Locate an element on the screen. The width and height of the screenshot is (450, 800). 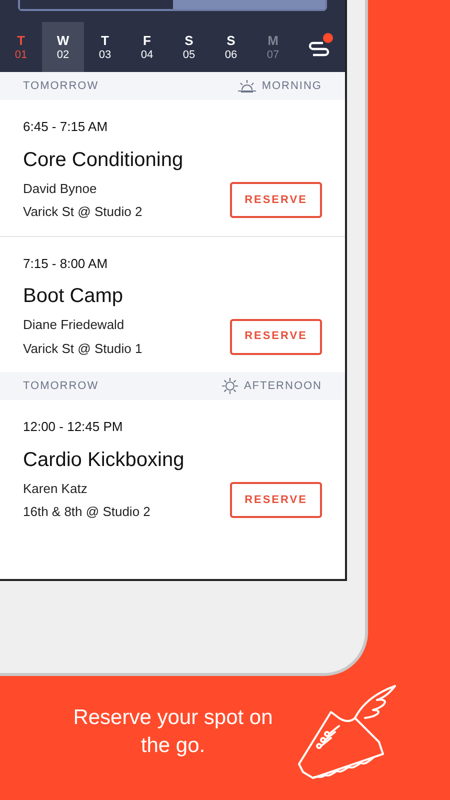
class-title: Cardio Kickboxing is located at coordinates (104, 460).